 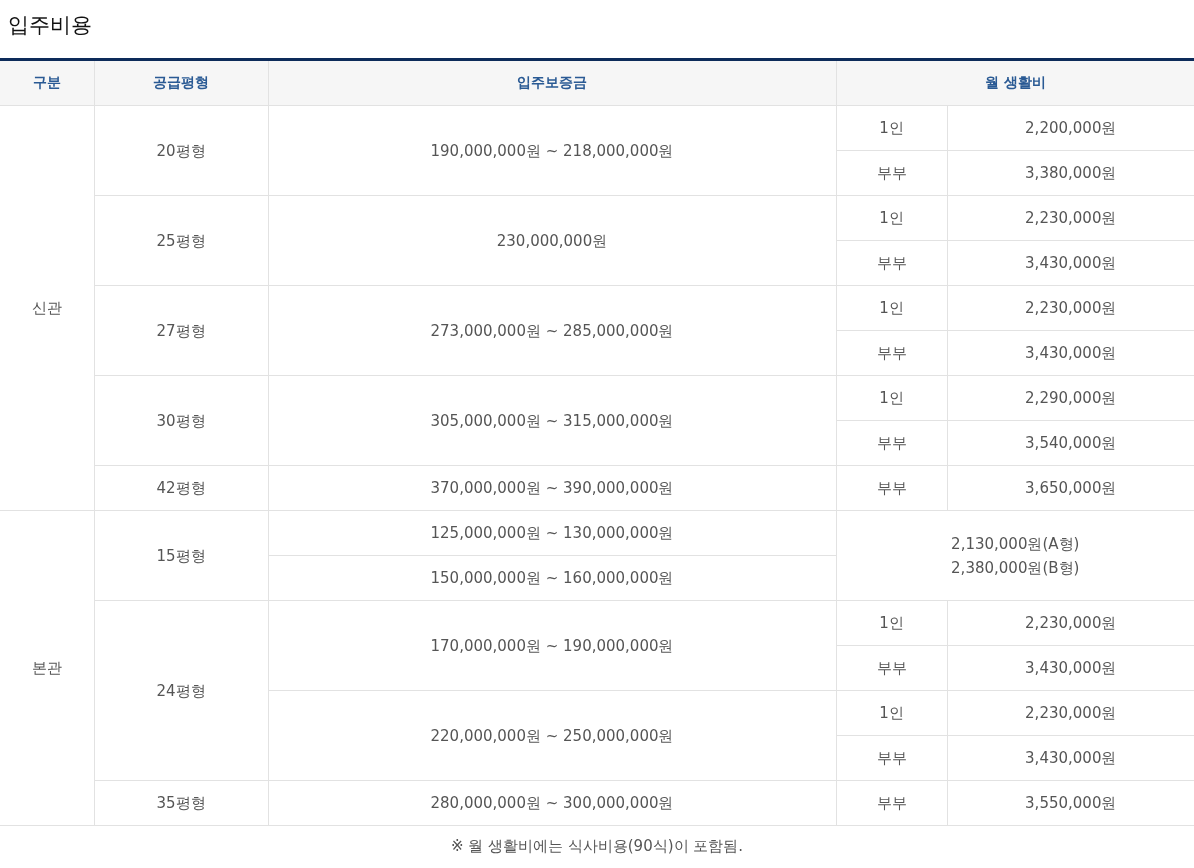 I want to click on deposit-cell: 370,000,000원 ~ 390,000,000원, so click(x=552, y=488).